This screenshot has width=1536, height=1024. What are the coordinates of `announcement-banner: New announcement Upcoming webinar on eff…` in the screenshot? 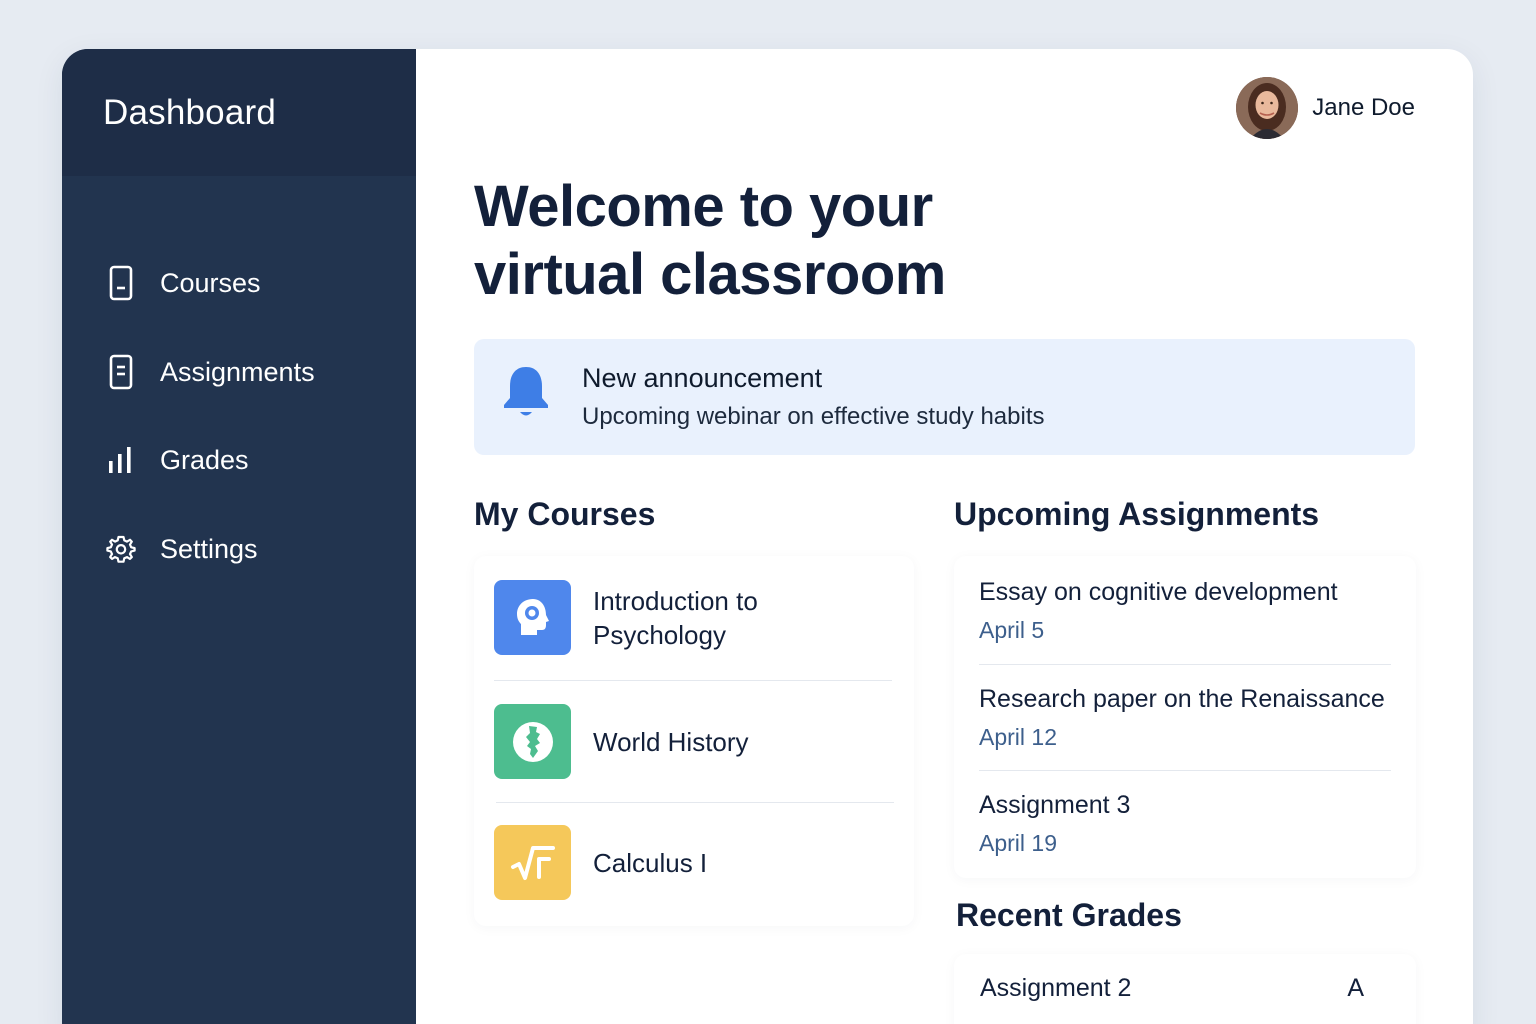 It's located at (944, 397).